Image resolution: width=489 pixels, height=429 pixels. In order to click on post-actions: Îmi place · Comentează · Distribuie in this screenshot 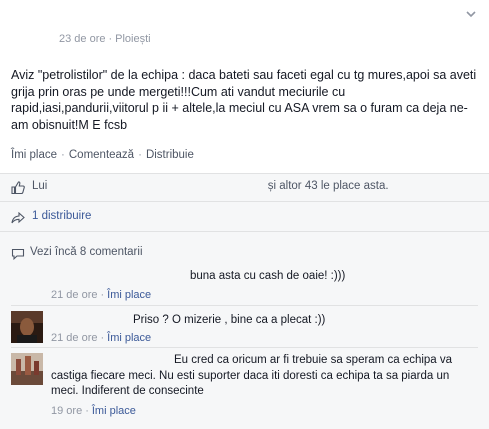, I will do `click(102, 155)`.